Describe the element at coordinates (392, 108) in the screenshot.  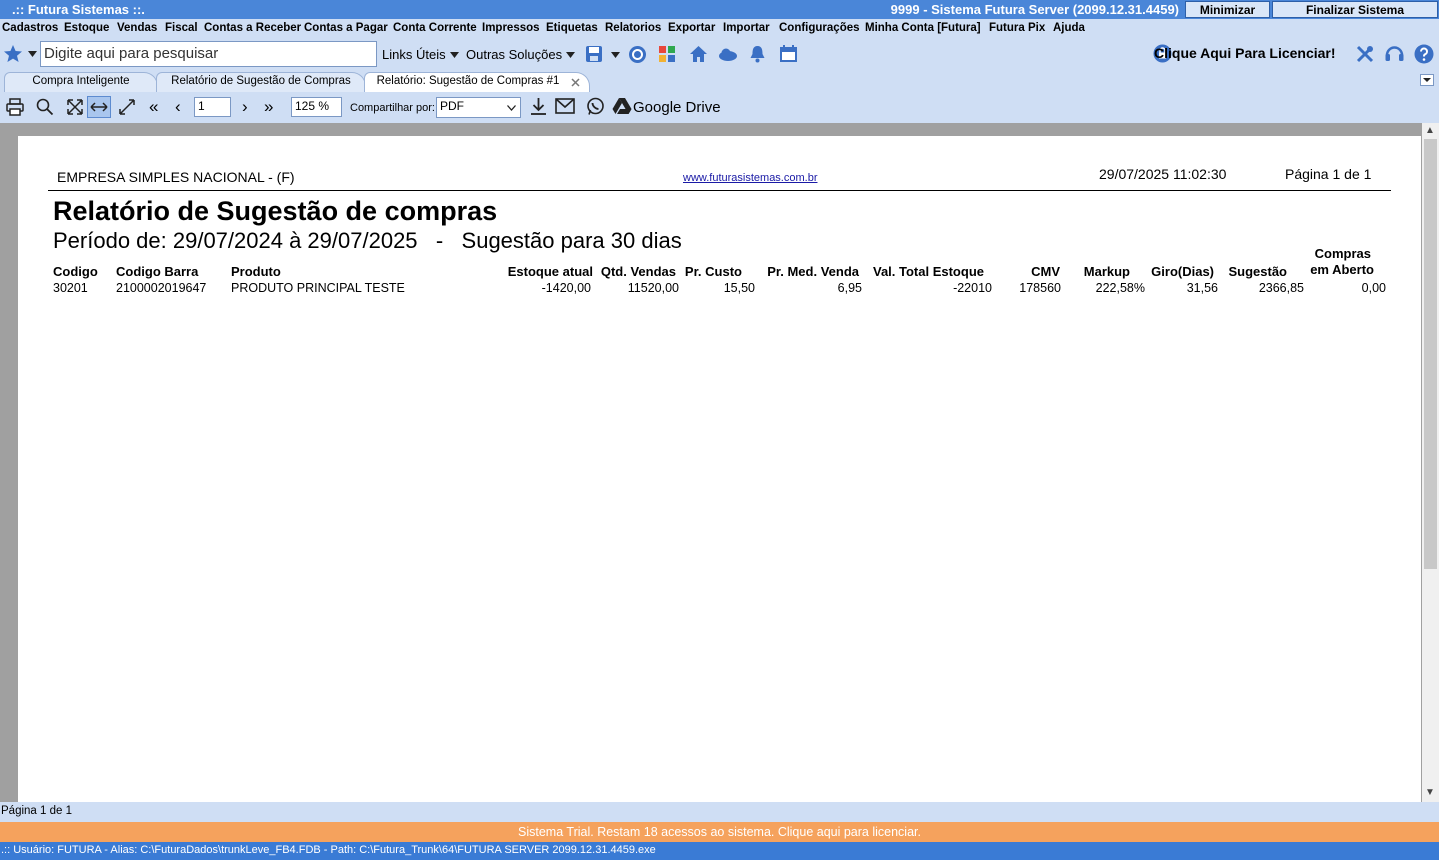
I see `share-label: Compartilhar por:` at that location.